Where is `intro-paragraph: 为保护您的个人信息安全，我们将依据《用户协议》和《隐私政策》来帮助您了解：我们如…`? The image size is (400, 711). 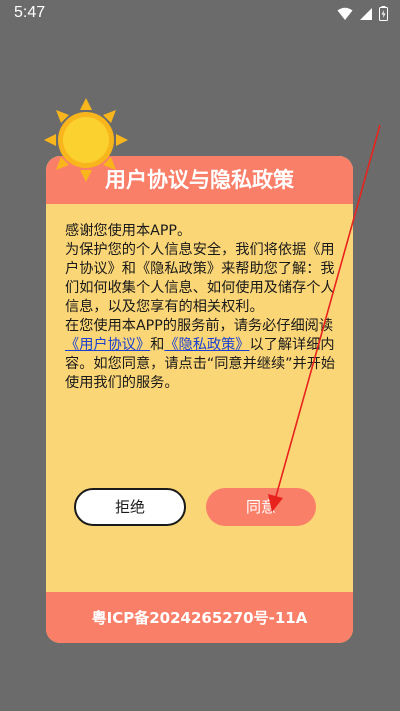 intro-paragraph: 为保护您的个人信息安全，我们将依据《用户协议》和《隐私政策》来帮助您了解：我们如… is located at coordinates (200, 278).